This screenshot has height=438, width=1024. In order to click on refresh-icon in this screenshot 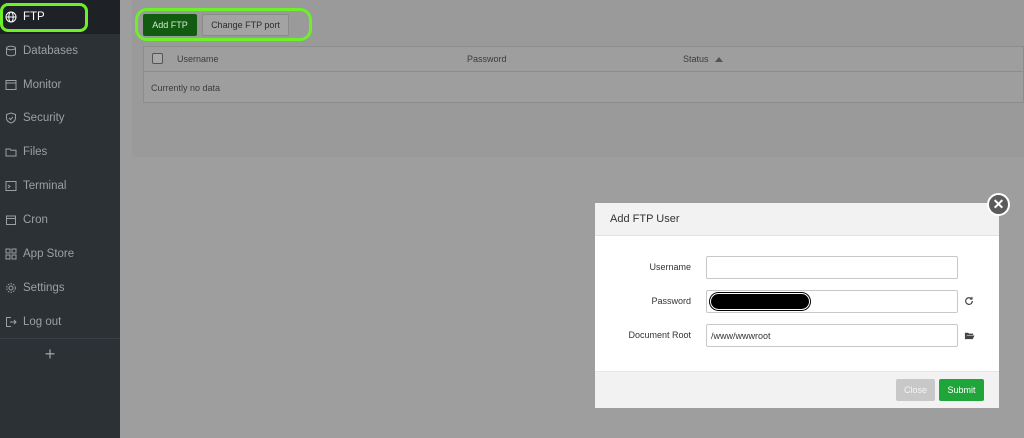, I will do `click(969, 301)`.